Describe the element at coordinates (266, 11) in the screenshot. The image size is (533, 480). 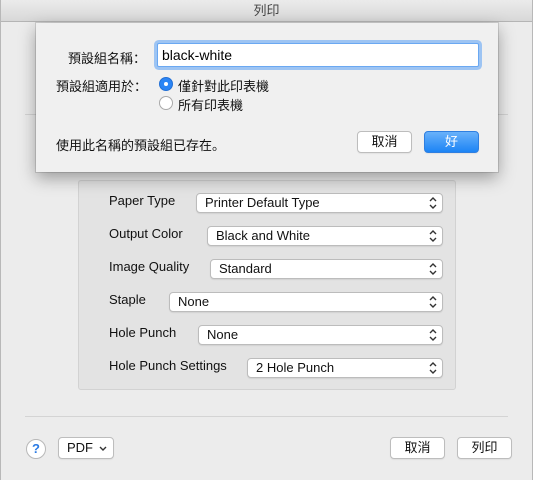
I see `window-title: 列印` at that location.